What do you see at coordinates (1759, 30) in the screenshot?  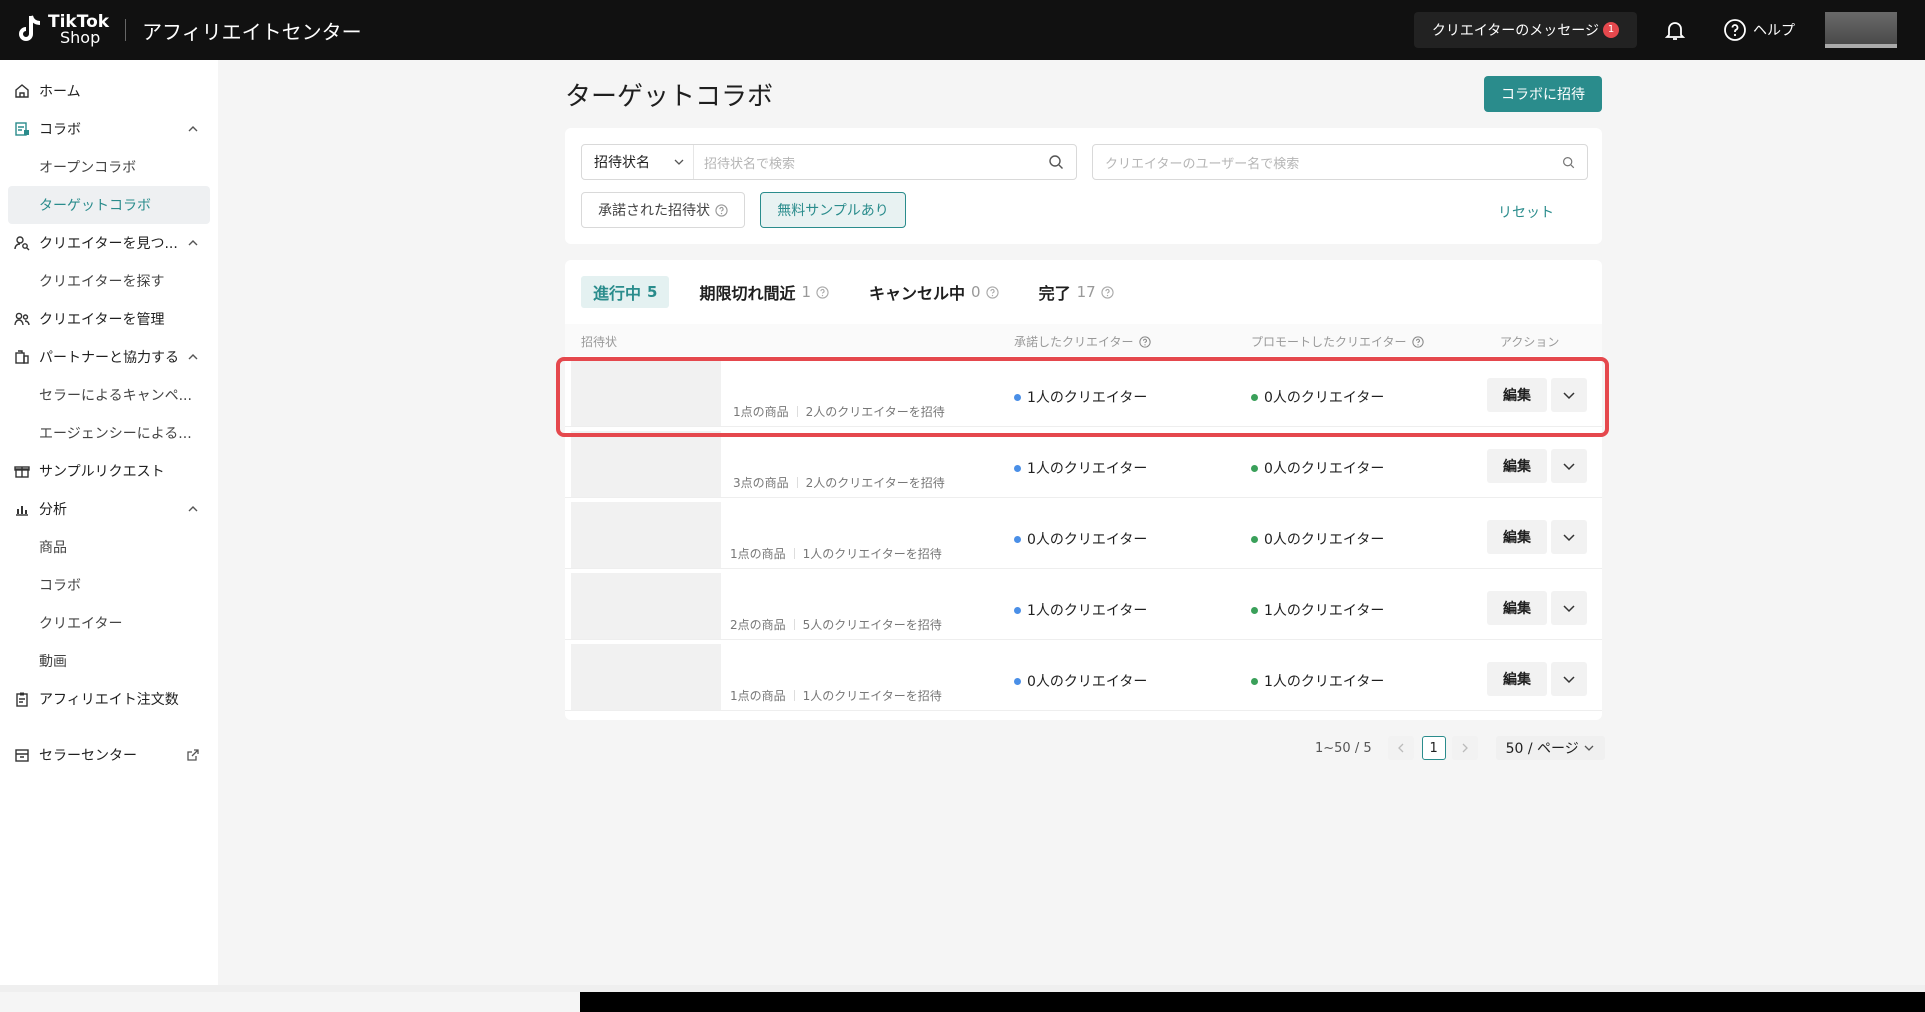 I see `help-button: ヘルプ` at bounding box center [1759, 30].